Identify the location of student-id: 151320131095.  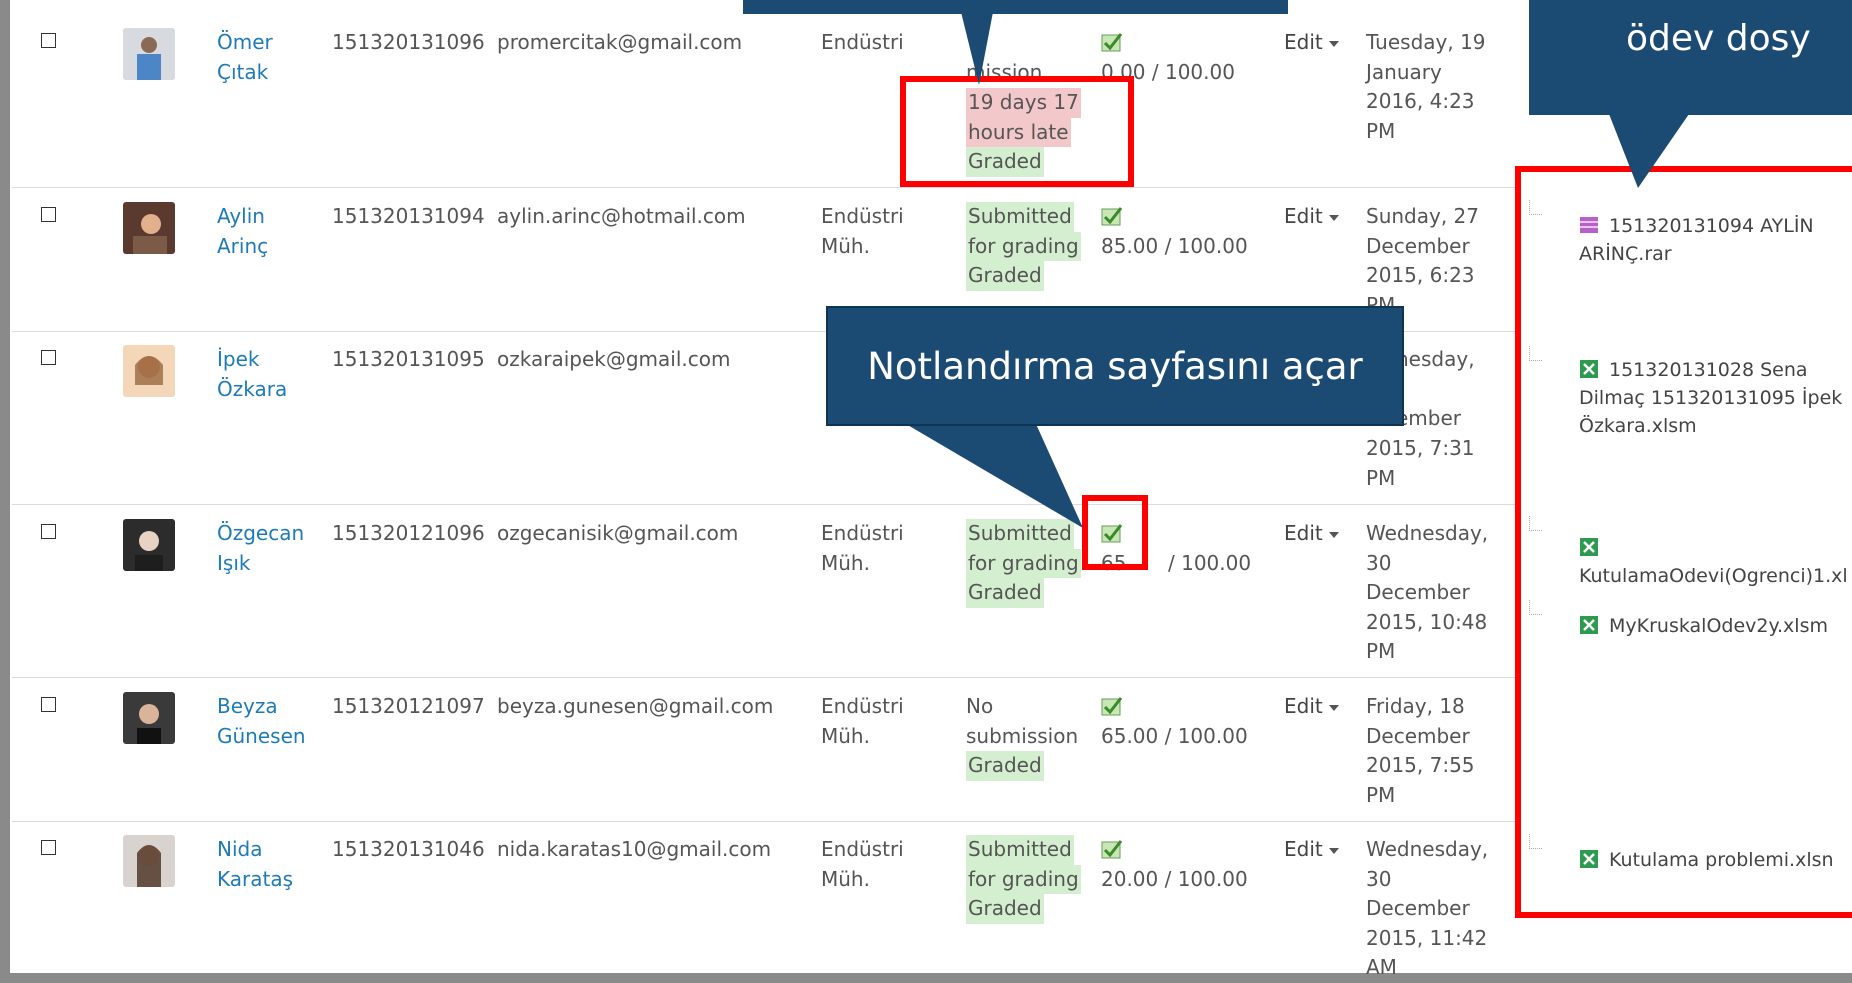
(408, 359).